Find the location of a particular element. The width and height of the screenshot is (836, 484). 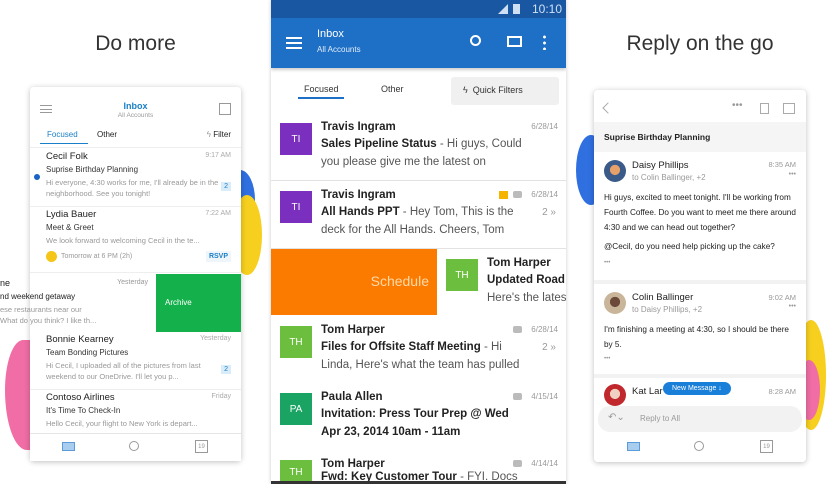

sender: ne is located at coordinates (5, 283).